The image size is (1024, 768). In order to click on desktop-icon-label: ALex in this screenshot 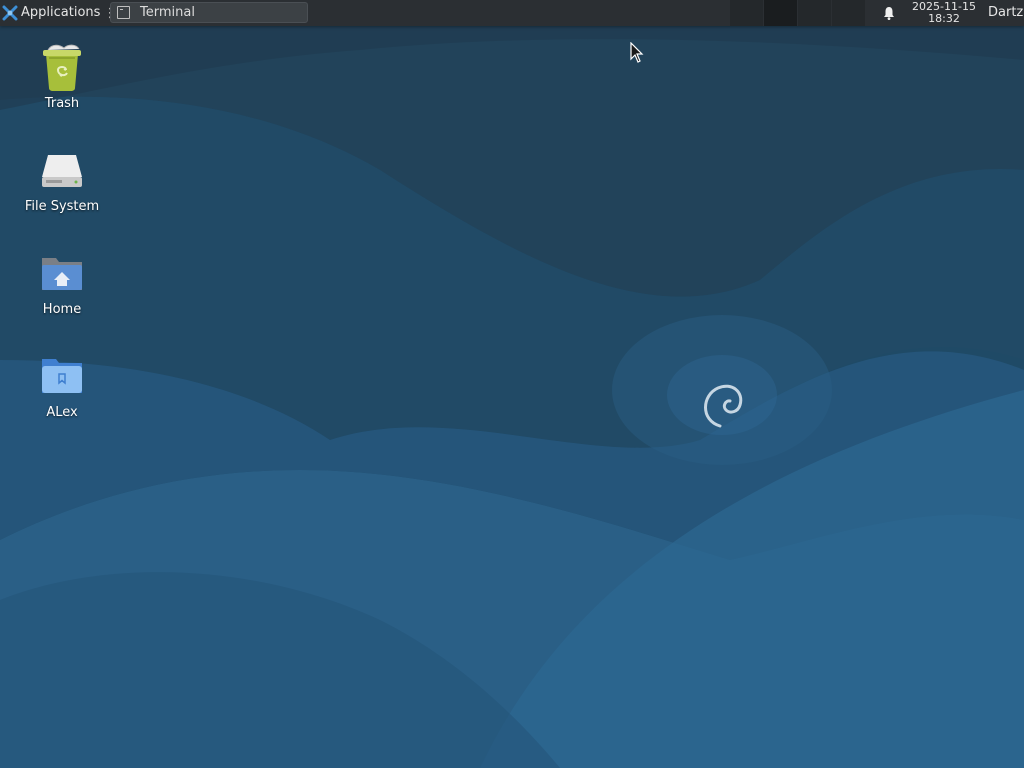, I will do `click(62, 412)`.